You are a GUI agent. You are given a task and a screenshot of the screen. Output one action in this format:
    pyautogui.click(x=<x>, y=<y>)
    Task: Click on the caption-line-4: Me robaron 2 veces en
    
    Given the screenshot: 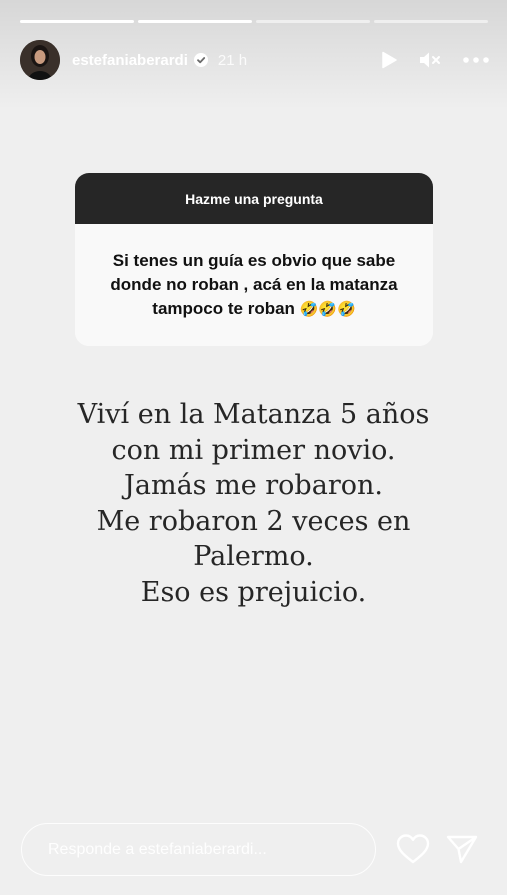 What is the action you would take?
    pyautogui.click(x=253, y=521)
    